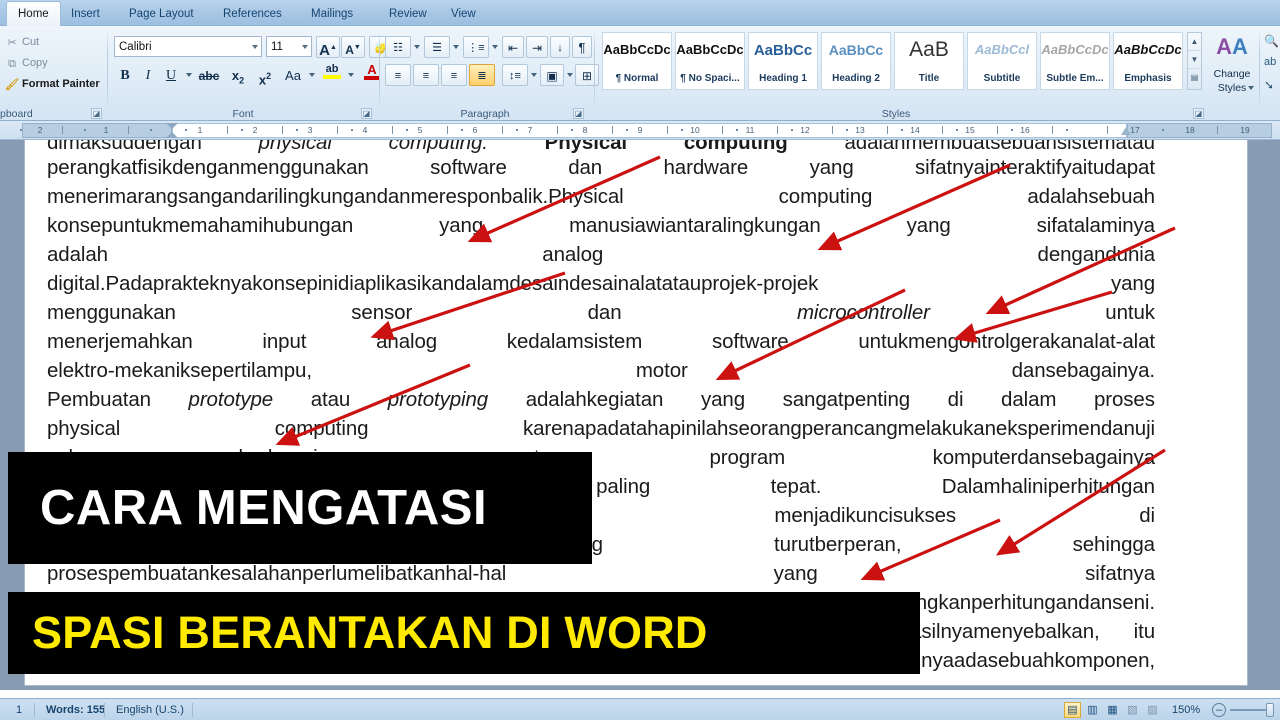  What do you see at coordinates (574, 341) in the screenshot?
I see `doc-word: kedalamsistem` at bounding box center [574, 341].